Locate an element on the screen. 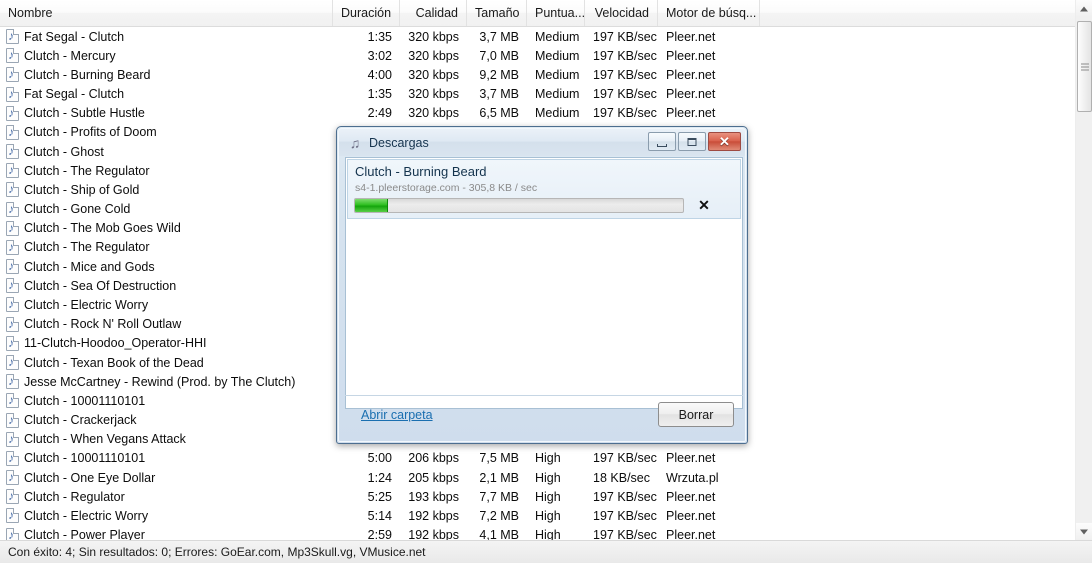  row-name-label: Clutch - Ghost is located at coordinates (64, 151).